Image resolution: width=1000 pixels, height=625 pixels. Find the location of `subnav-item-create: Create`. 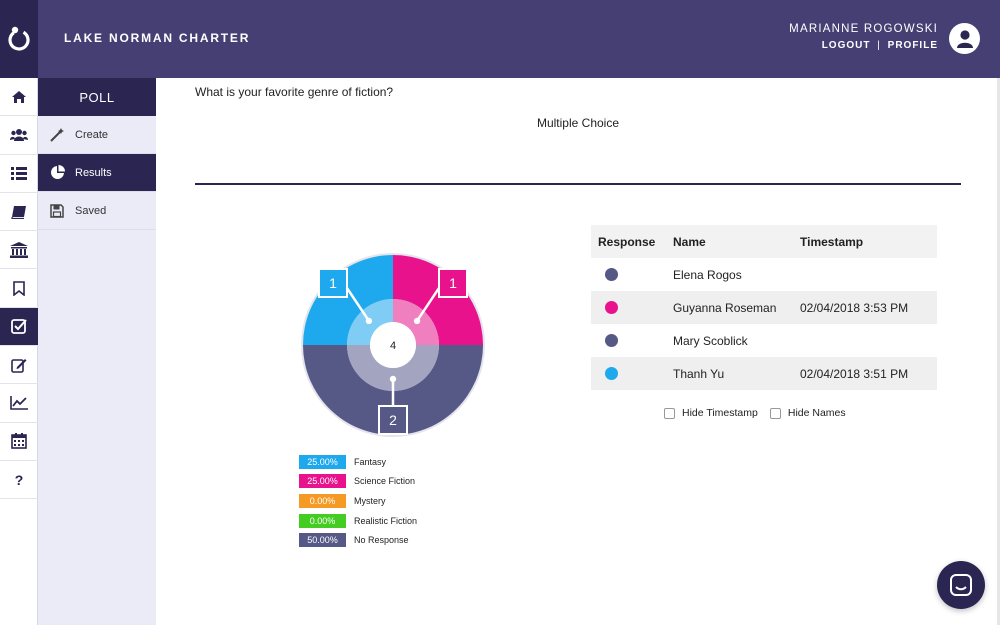

subnav-item-create: Create is located at coordinates (97, 135).